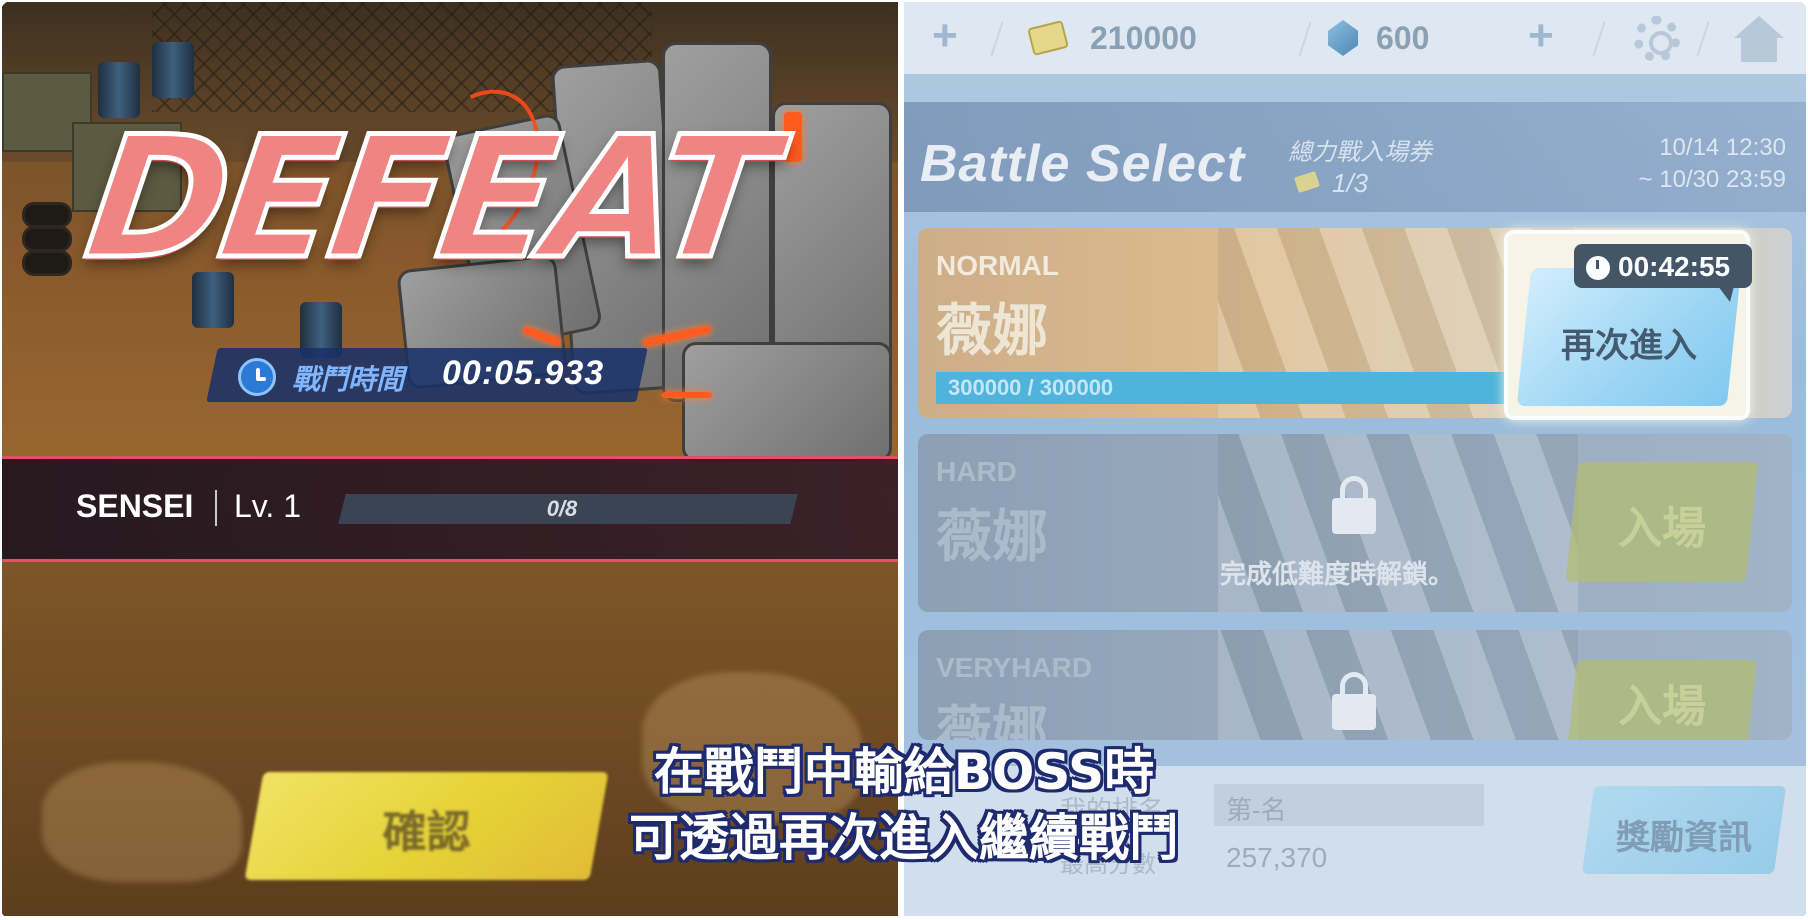 This screenshot has height=920, width=1808. Describe the element at coordinates (1759, 39) in the screenshot. I see `home-icon` at that location.